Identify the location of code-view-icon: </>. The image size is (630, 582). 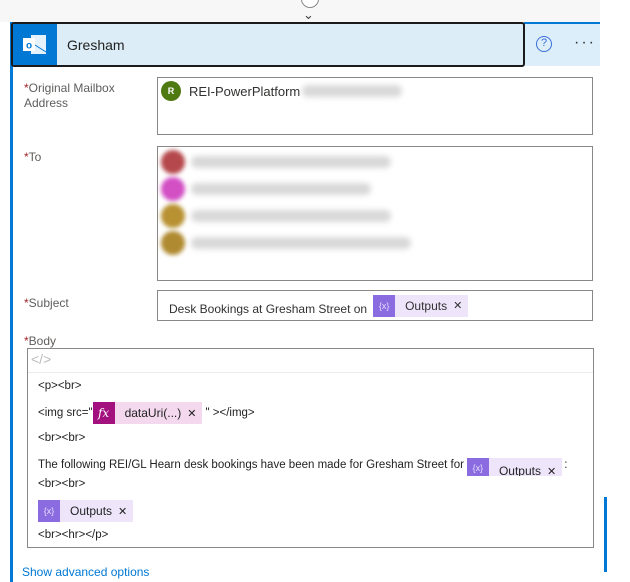
(310, 361).